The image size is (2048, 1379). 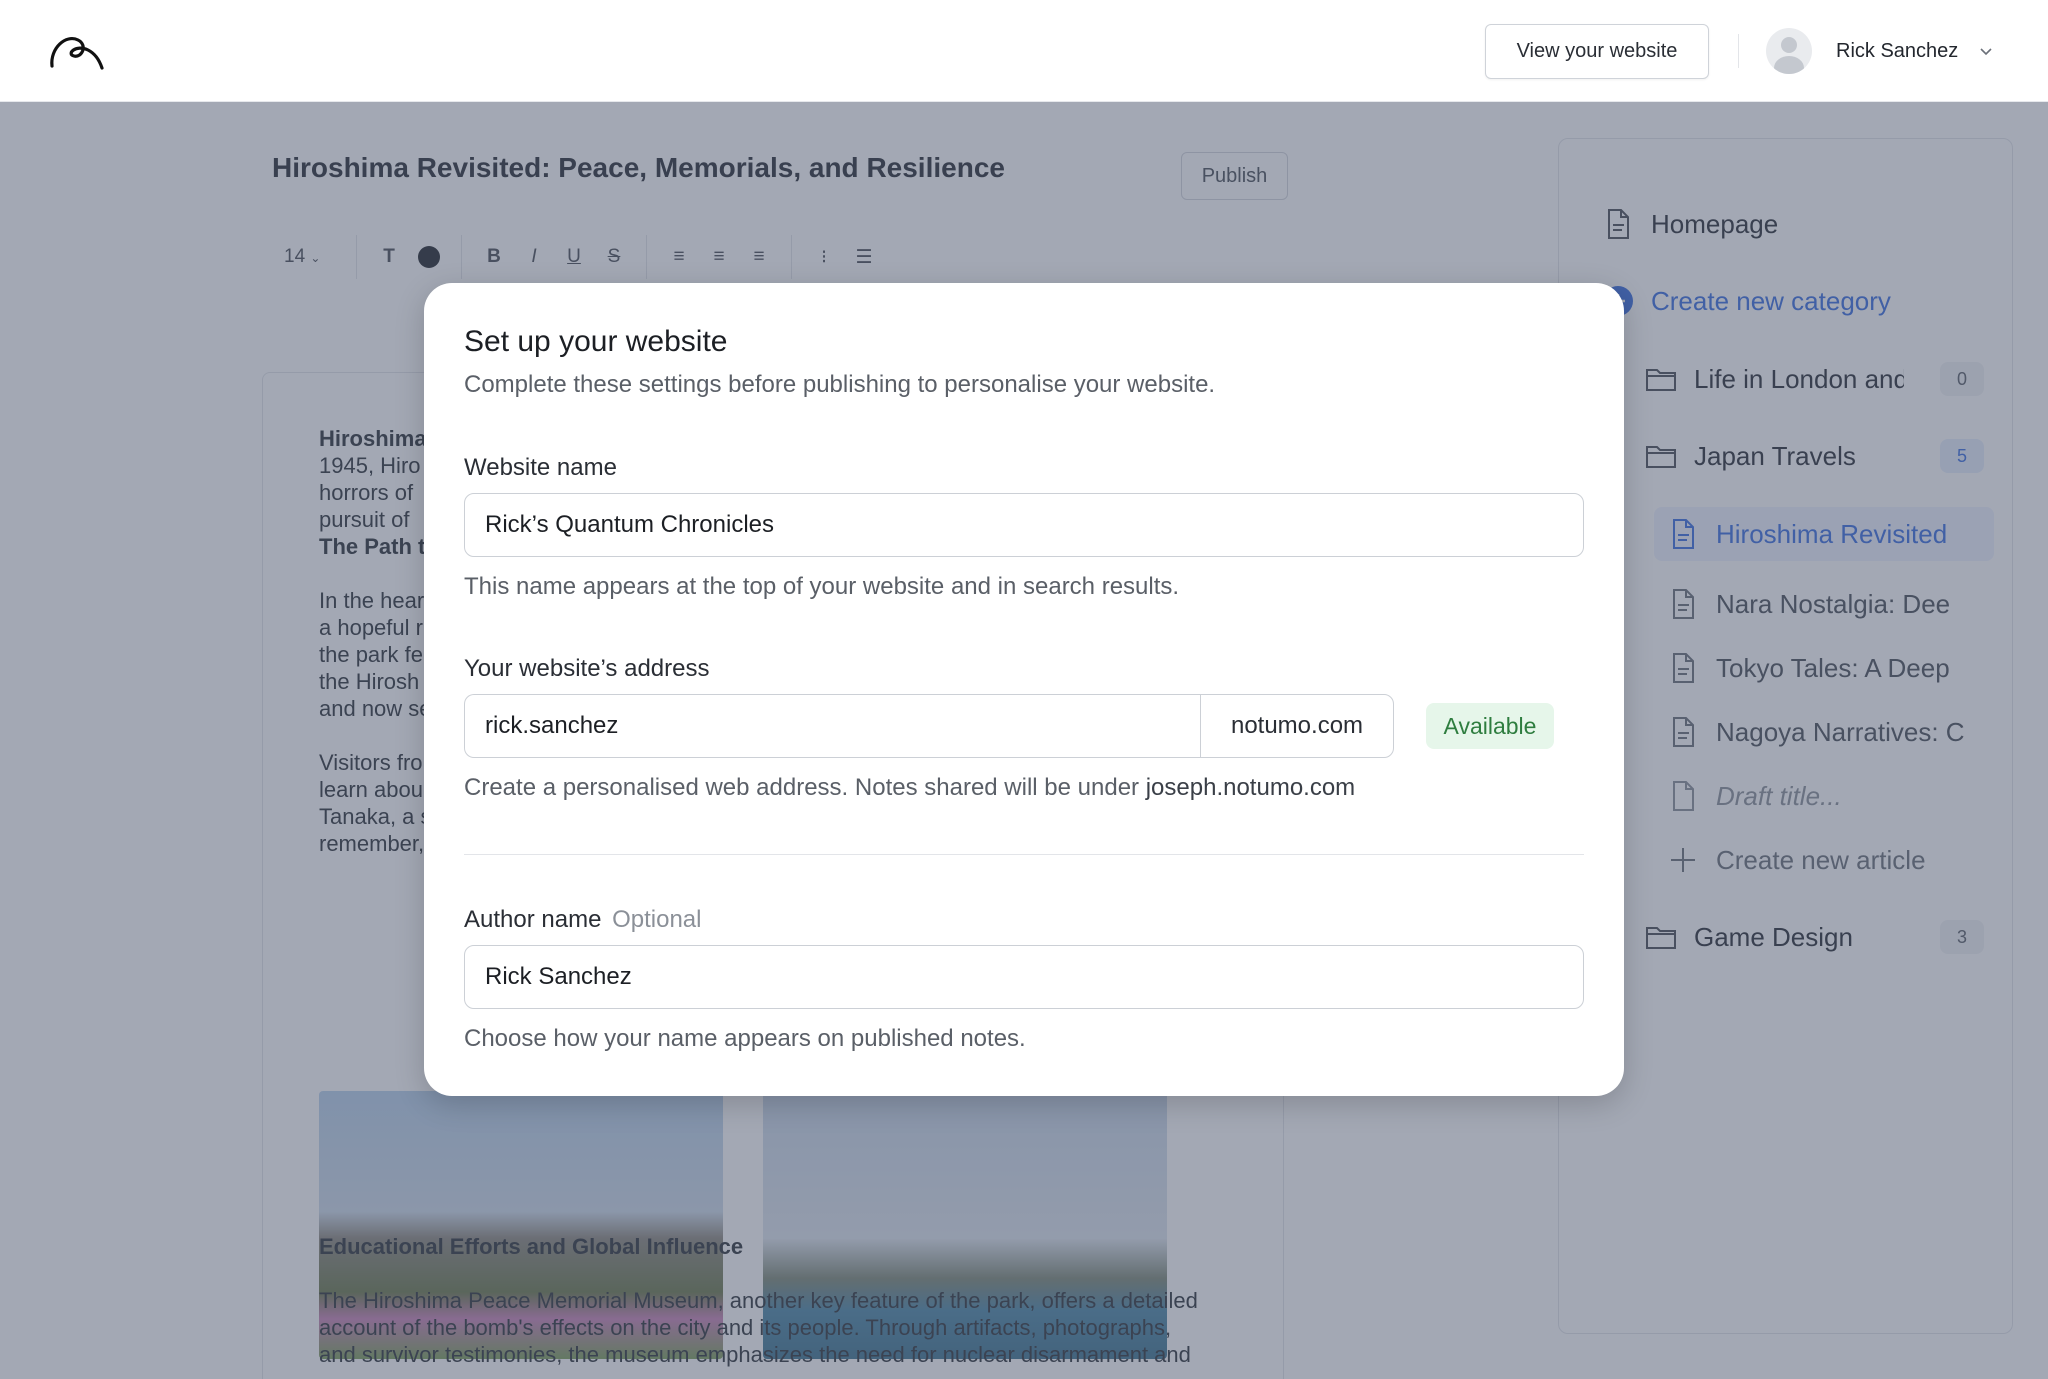 What do you see at coordinates (583, 919) in the screenshot?
I see `author-name-label: Author name Optional` at bounding box center [583, 919].